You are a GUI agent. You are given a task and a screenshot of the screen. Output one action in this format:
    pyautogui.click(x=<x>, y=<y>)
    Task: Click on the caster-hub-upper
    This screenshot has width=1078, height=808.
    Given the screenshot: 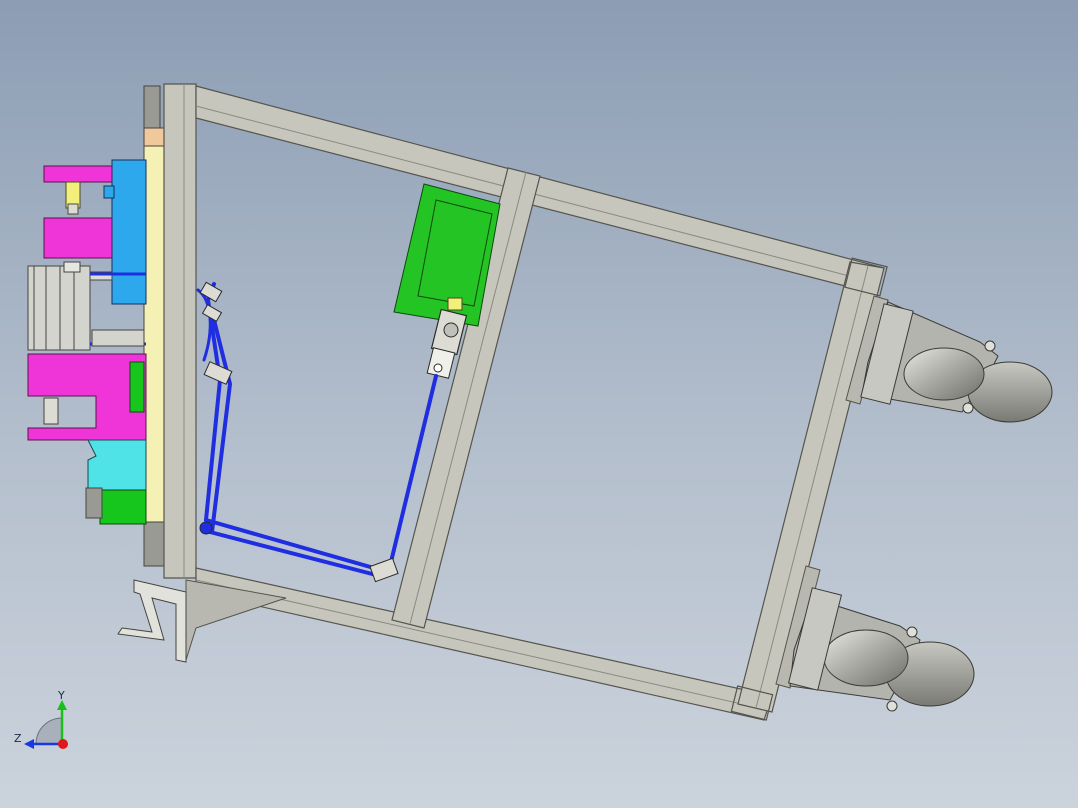 What is the action you would take?
    pyautogui.click(x=944, y=374)
    